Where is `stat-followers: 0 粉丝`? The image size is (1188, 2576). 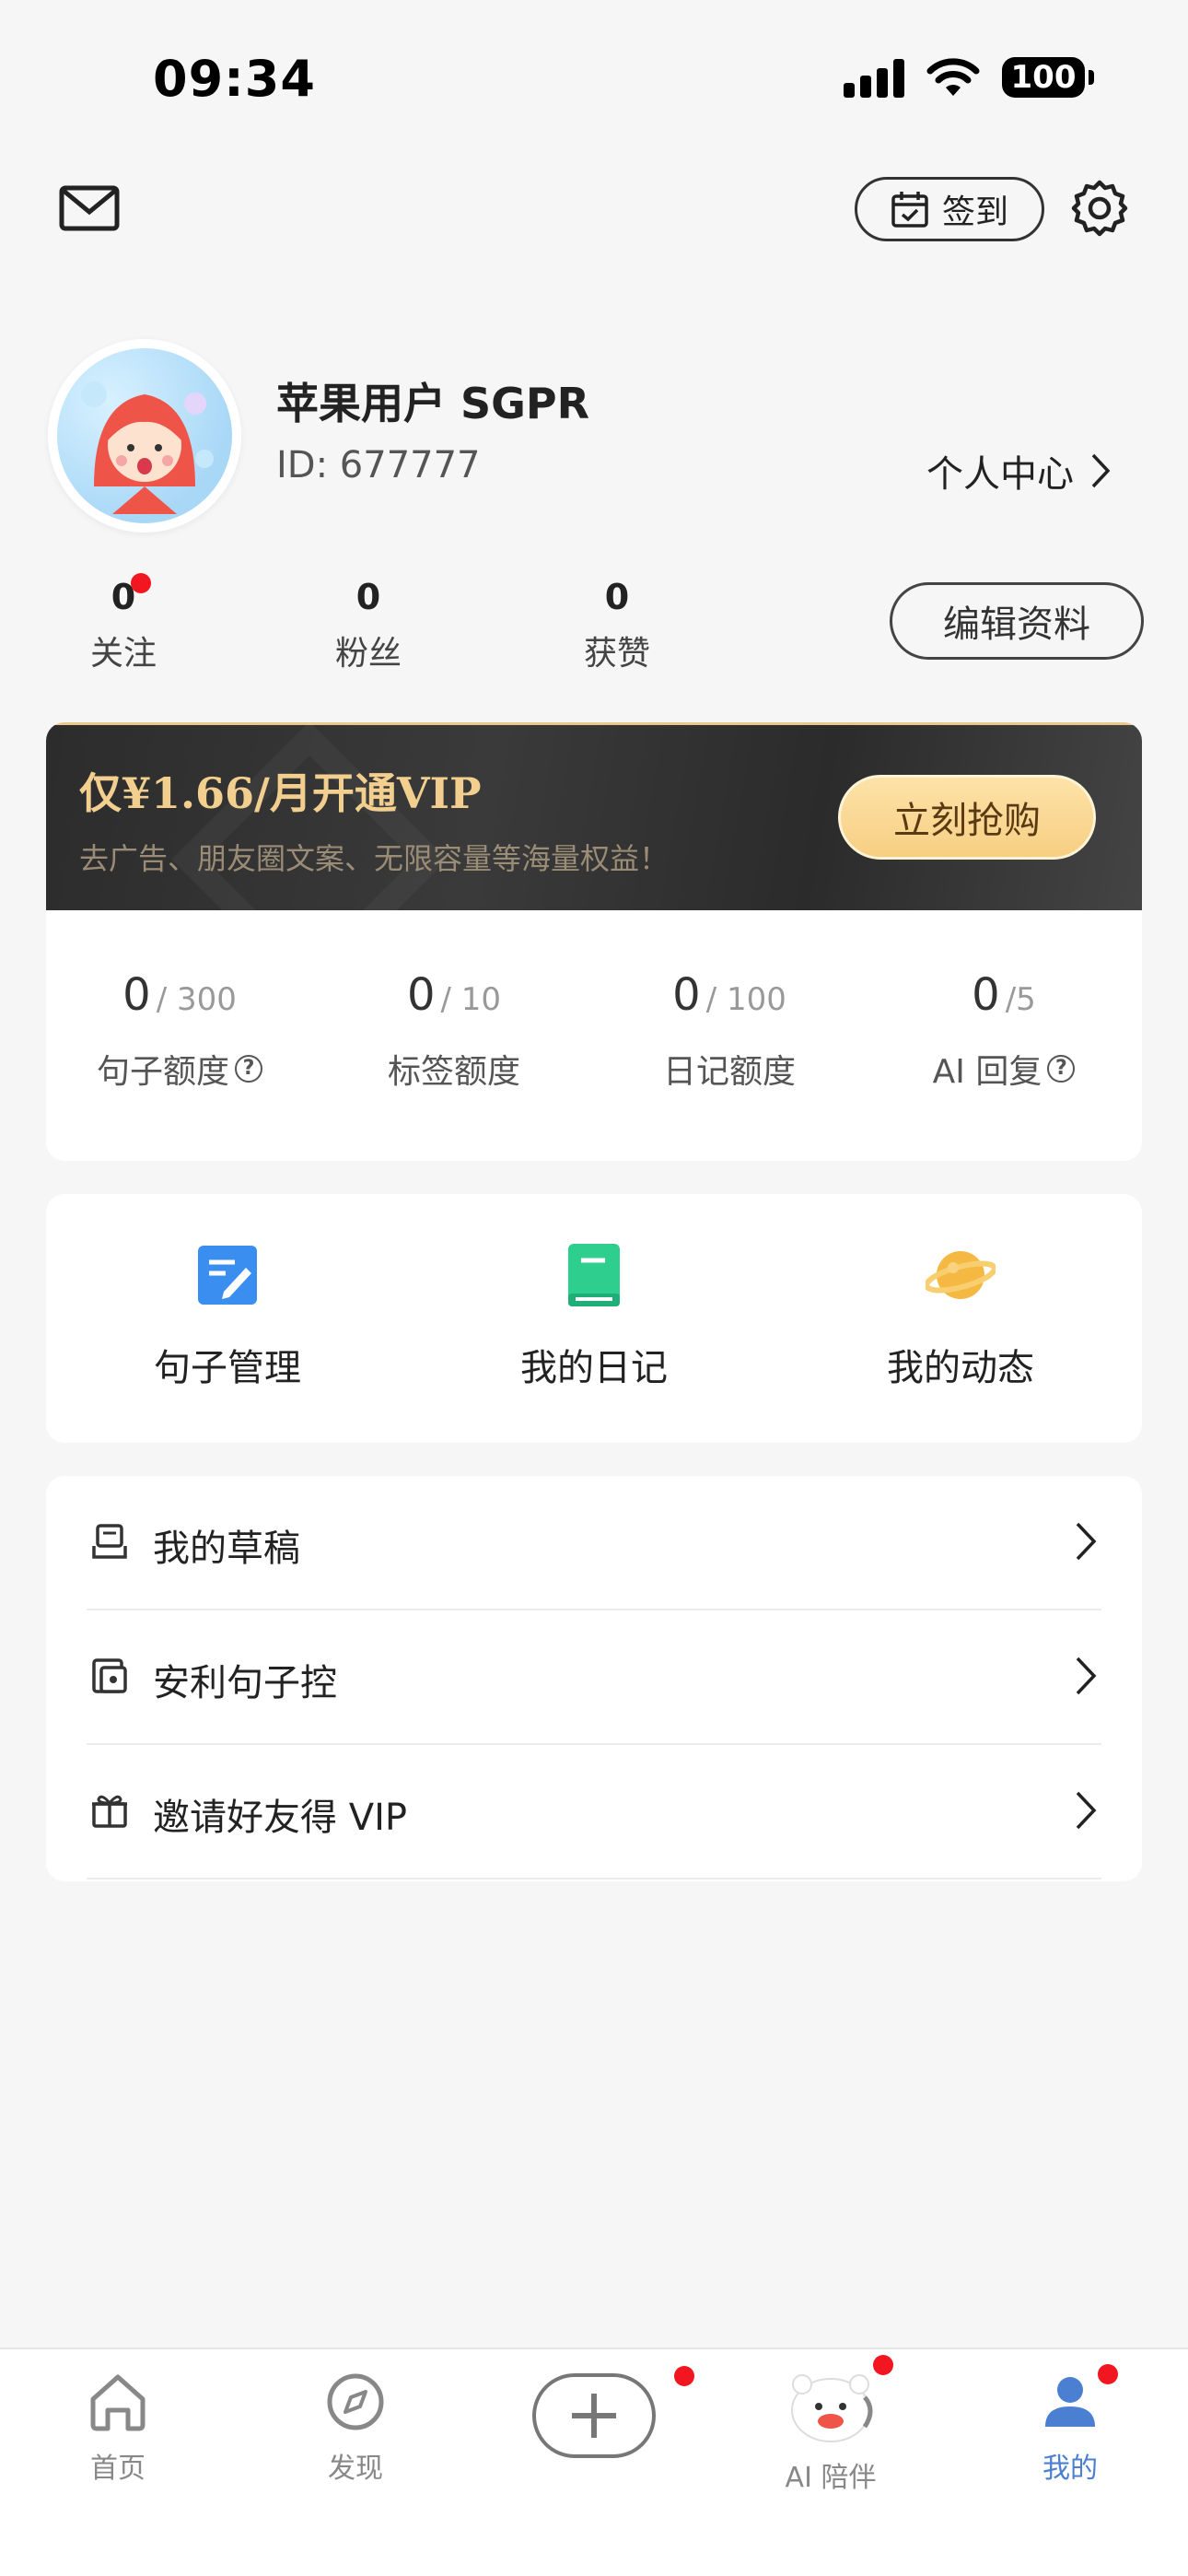
stat-followers: 0 粉丝 is located at coordinates (369, 625).